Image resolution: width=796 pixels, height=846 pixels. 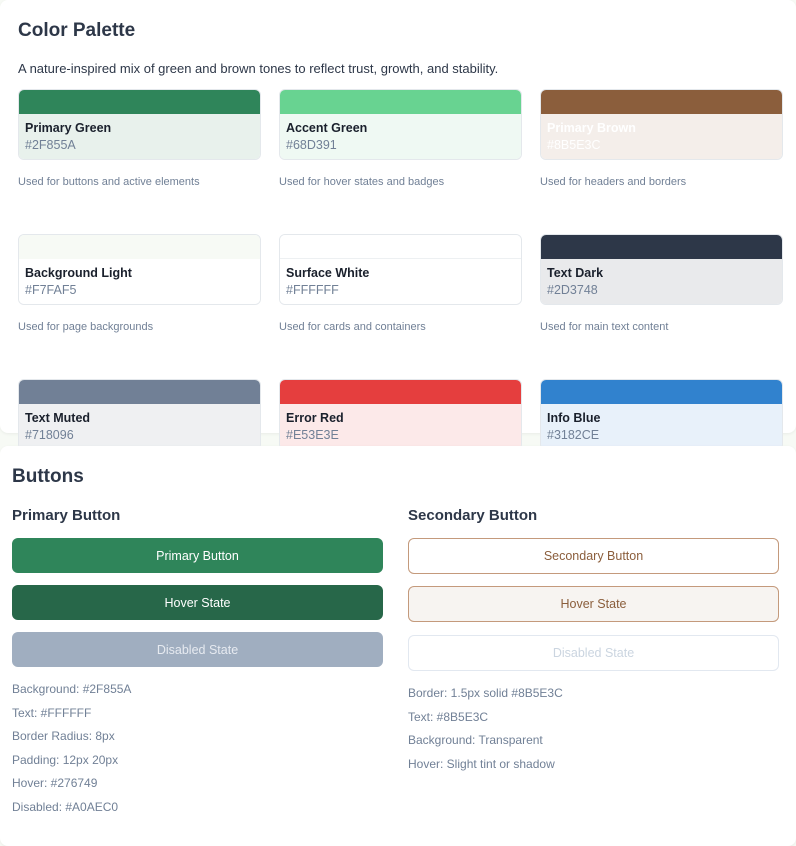 I want to click on swatch-info: Accent Green #68D391, so click(x=400, y=136).